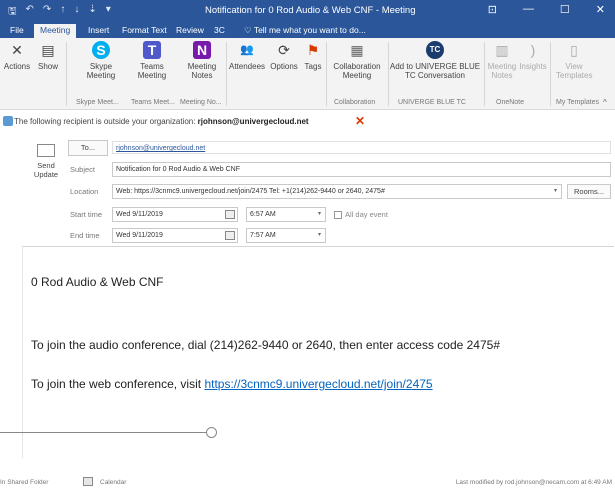  I want to click on actions-button: ✕ Actions, so click(17, 56).